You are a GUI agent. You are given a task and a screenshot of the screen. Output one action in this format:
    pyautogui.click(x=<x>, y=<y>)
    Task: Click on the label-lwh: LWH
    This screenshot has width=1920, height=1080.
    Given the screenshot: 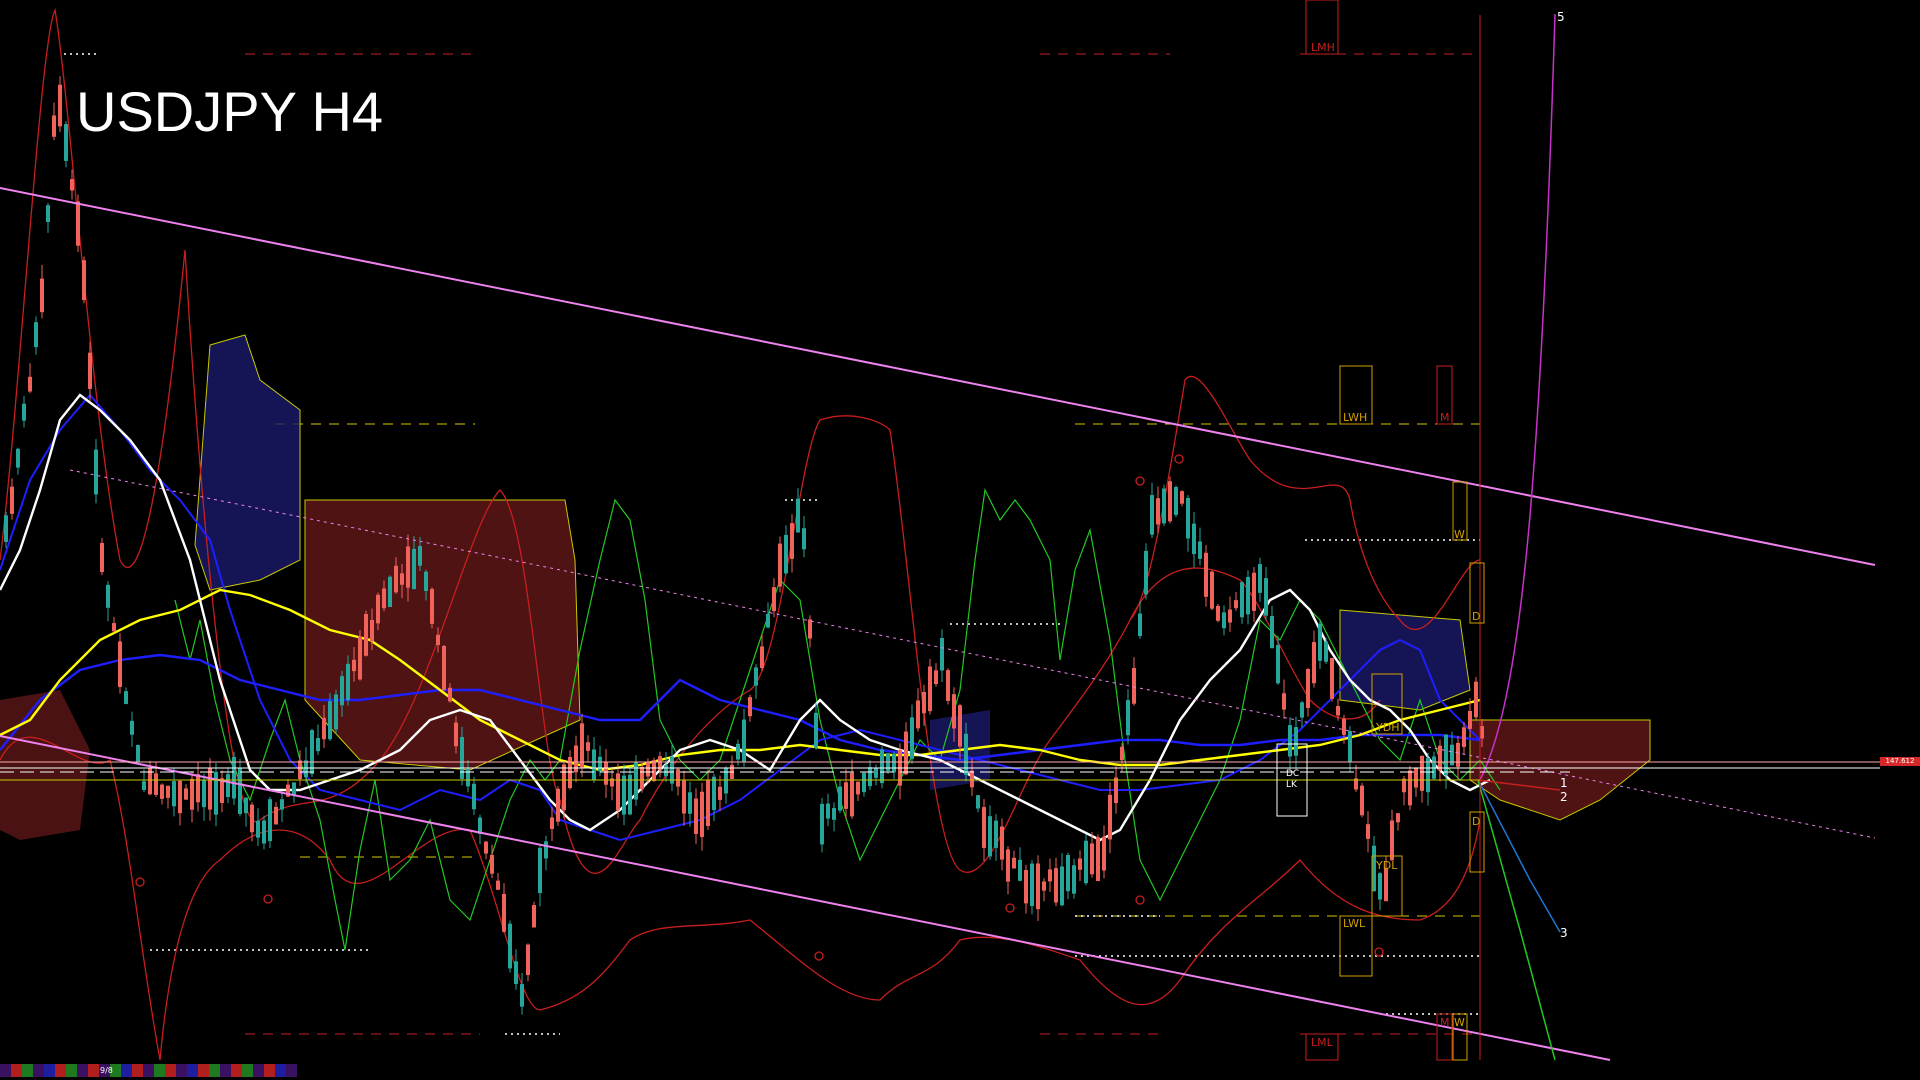 What is the action you would take?
    pyautogui.click(x=1355, y=417)
    